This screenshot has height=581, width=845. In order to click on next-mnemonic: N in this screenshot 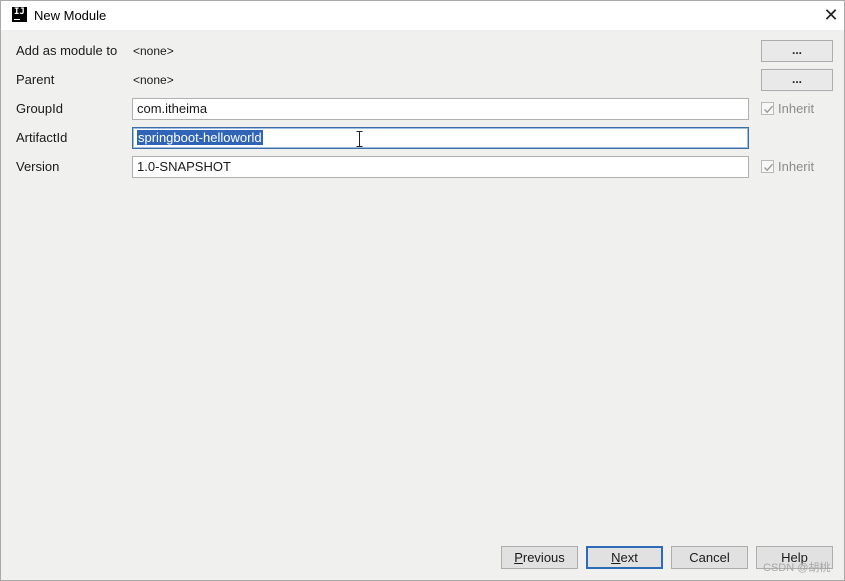, I will do `click(616, 557)`.